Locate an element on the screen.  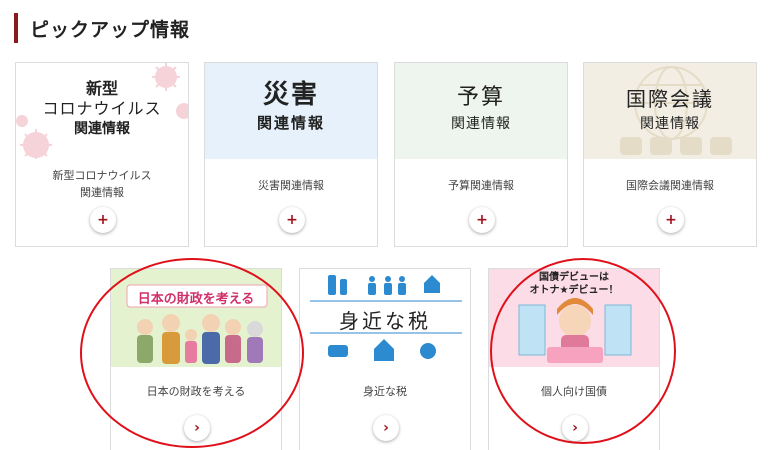
jgb-caption: 個人向け国債 is located at coordinates (574, 391).